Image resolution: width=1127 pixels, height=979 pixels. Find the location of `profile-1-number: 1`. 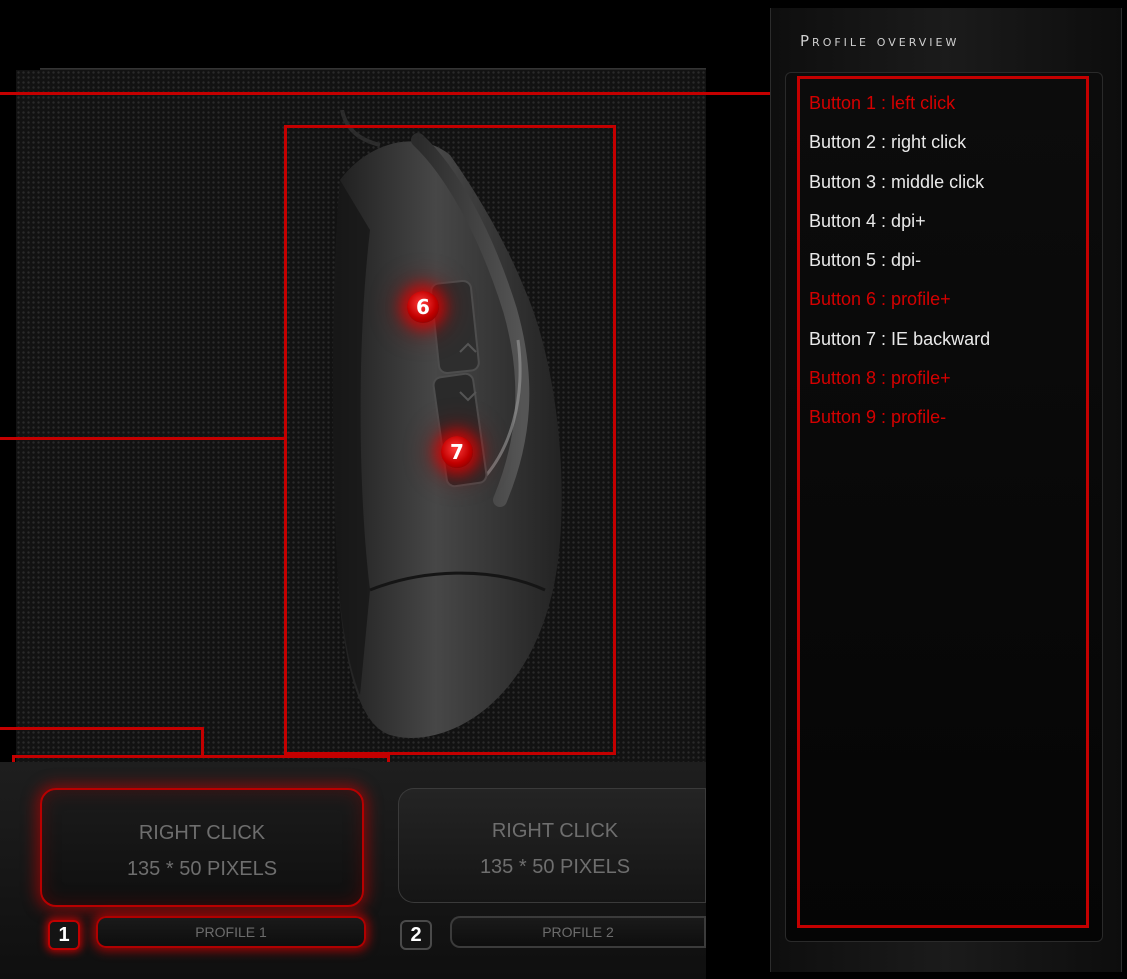

profile-1-number: 1 is located at coordinates (64, 935).